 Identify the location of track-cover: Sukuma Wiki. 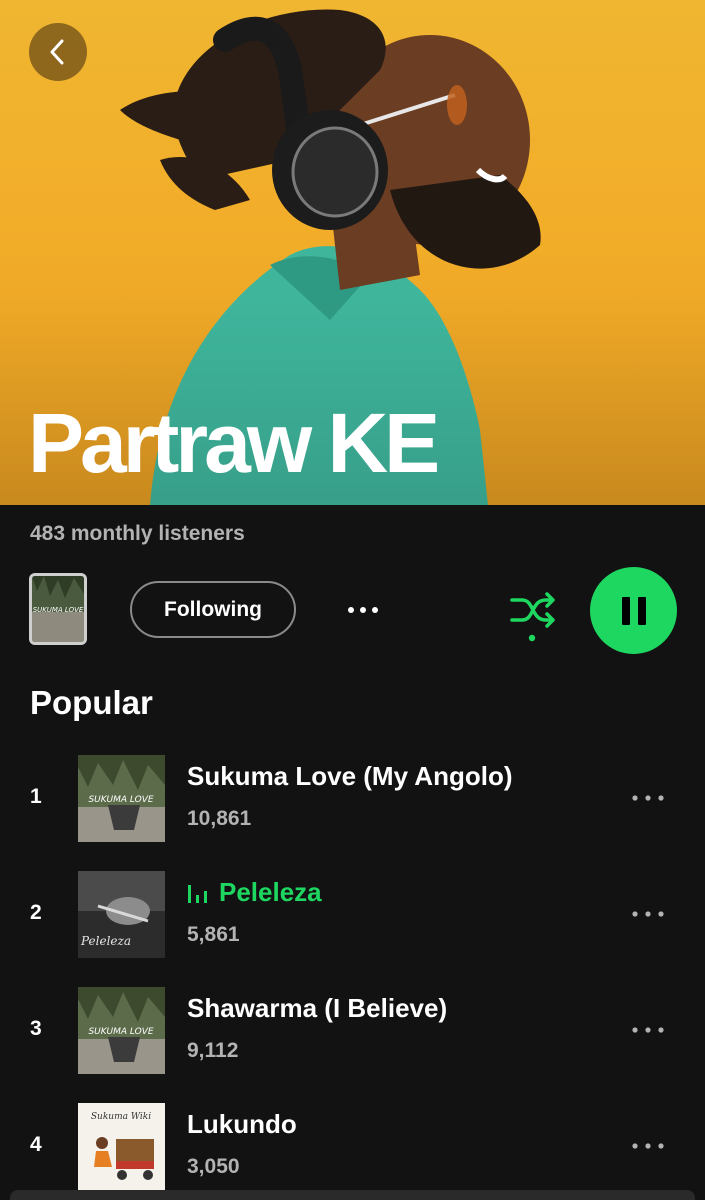
(121, 1146).